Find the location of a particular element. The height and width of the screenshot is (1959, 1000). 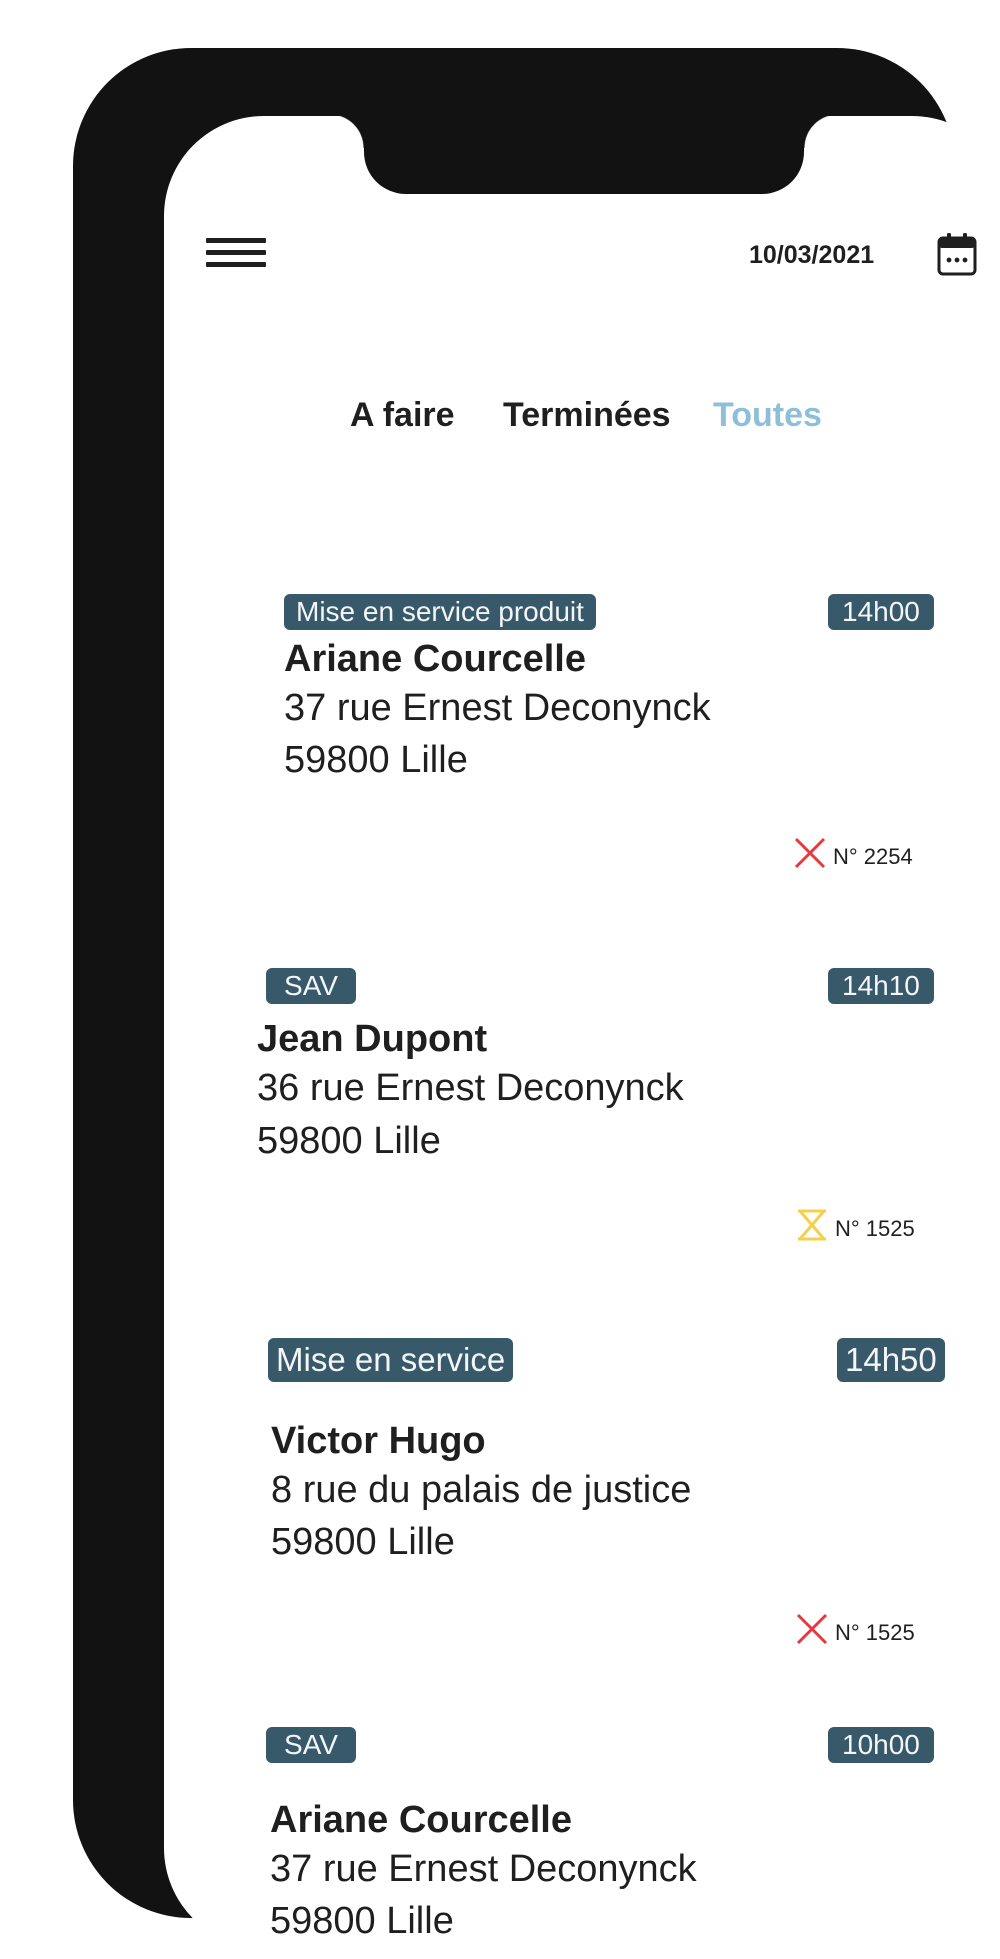

hourglass-icon is located at coordinates (812, 1225).